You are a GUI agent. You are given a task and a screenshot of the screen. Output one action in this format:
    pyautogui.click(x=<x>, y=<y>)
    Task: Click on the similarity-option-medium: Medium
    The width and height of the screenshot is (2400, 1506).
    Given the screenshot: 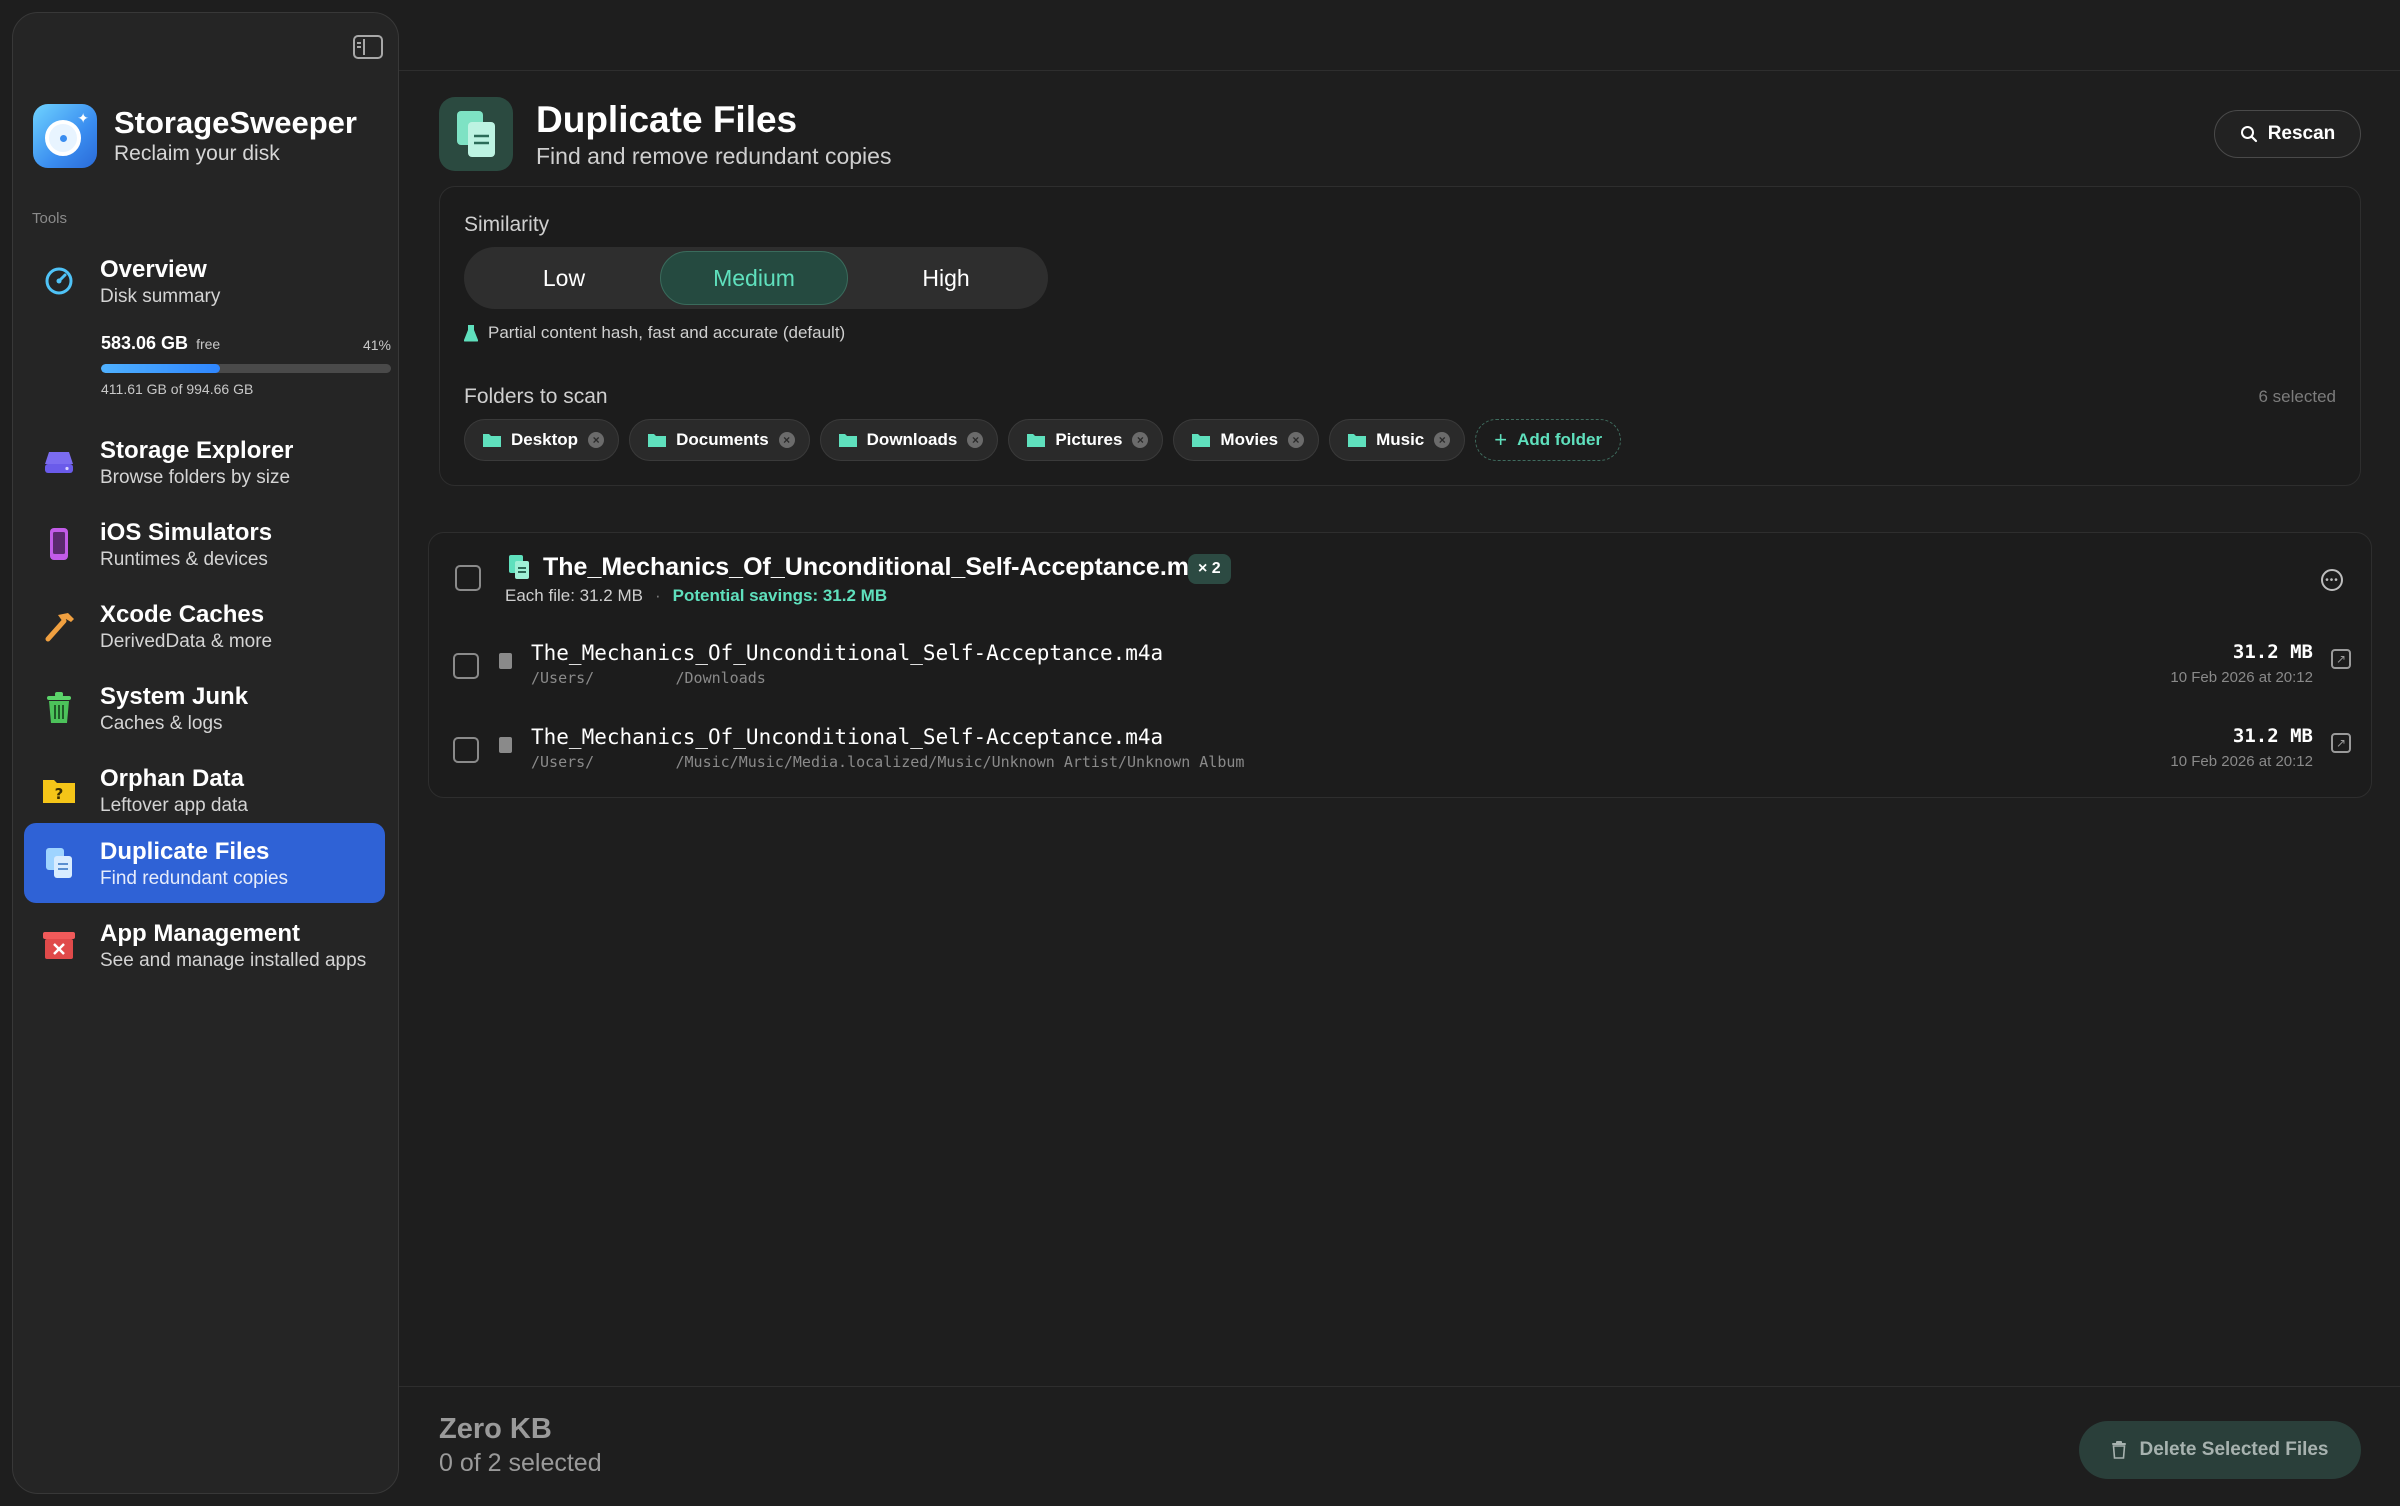 What is the action you would take?
    pyautogui.click(x=754, y=278)
    